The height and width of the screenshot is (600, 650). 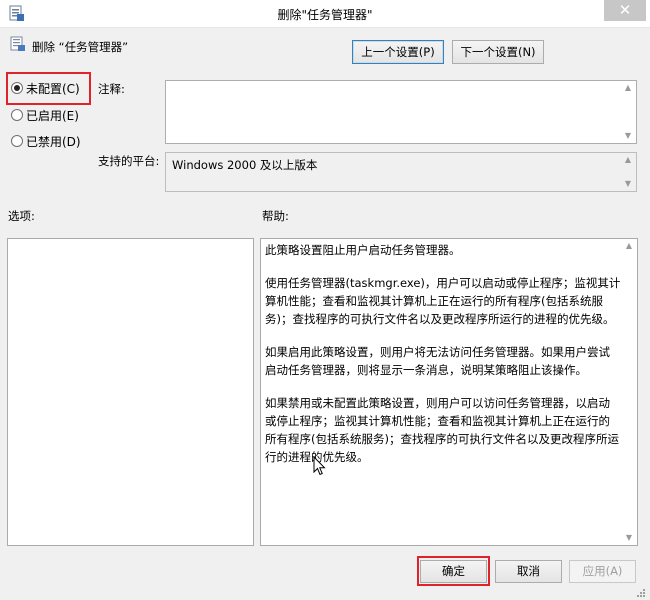 What do you see at coordinates (628, 172) in the screenshot?
I see `platform-scrollbar: ▲ ▼` at bounding box center [628, 172].